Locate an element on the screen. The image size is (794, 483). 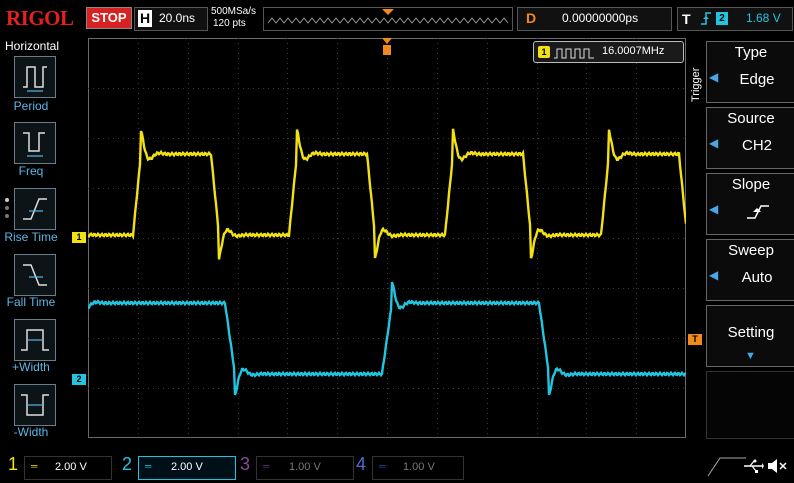
period-icon is located at coordinates (35, 79).